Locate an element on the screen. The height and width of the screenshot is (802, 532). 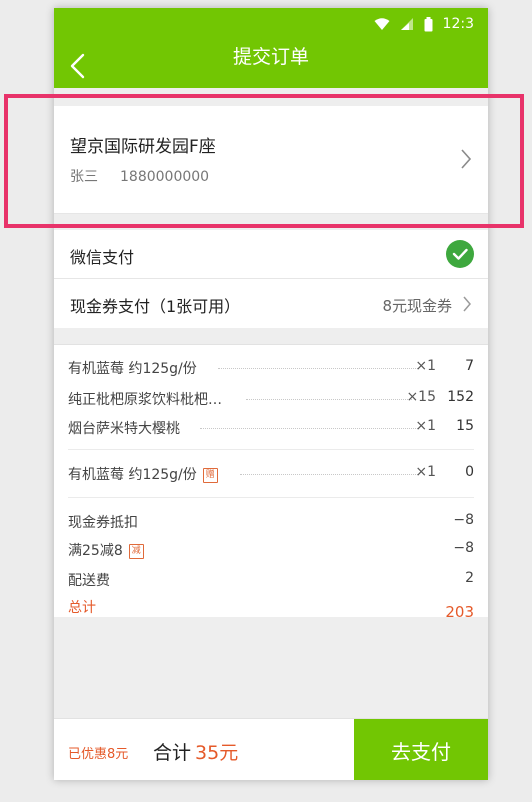
gift-tag: 赠 is located at coordinates (210, 475).